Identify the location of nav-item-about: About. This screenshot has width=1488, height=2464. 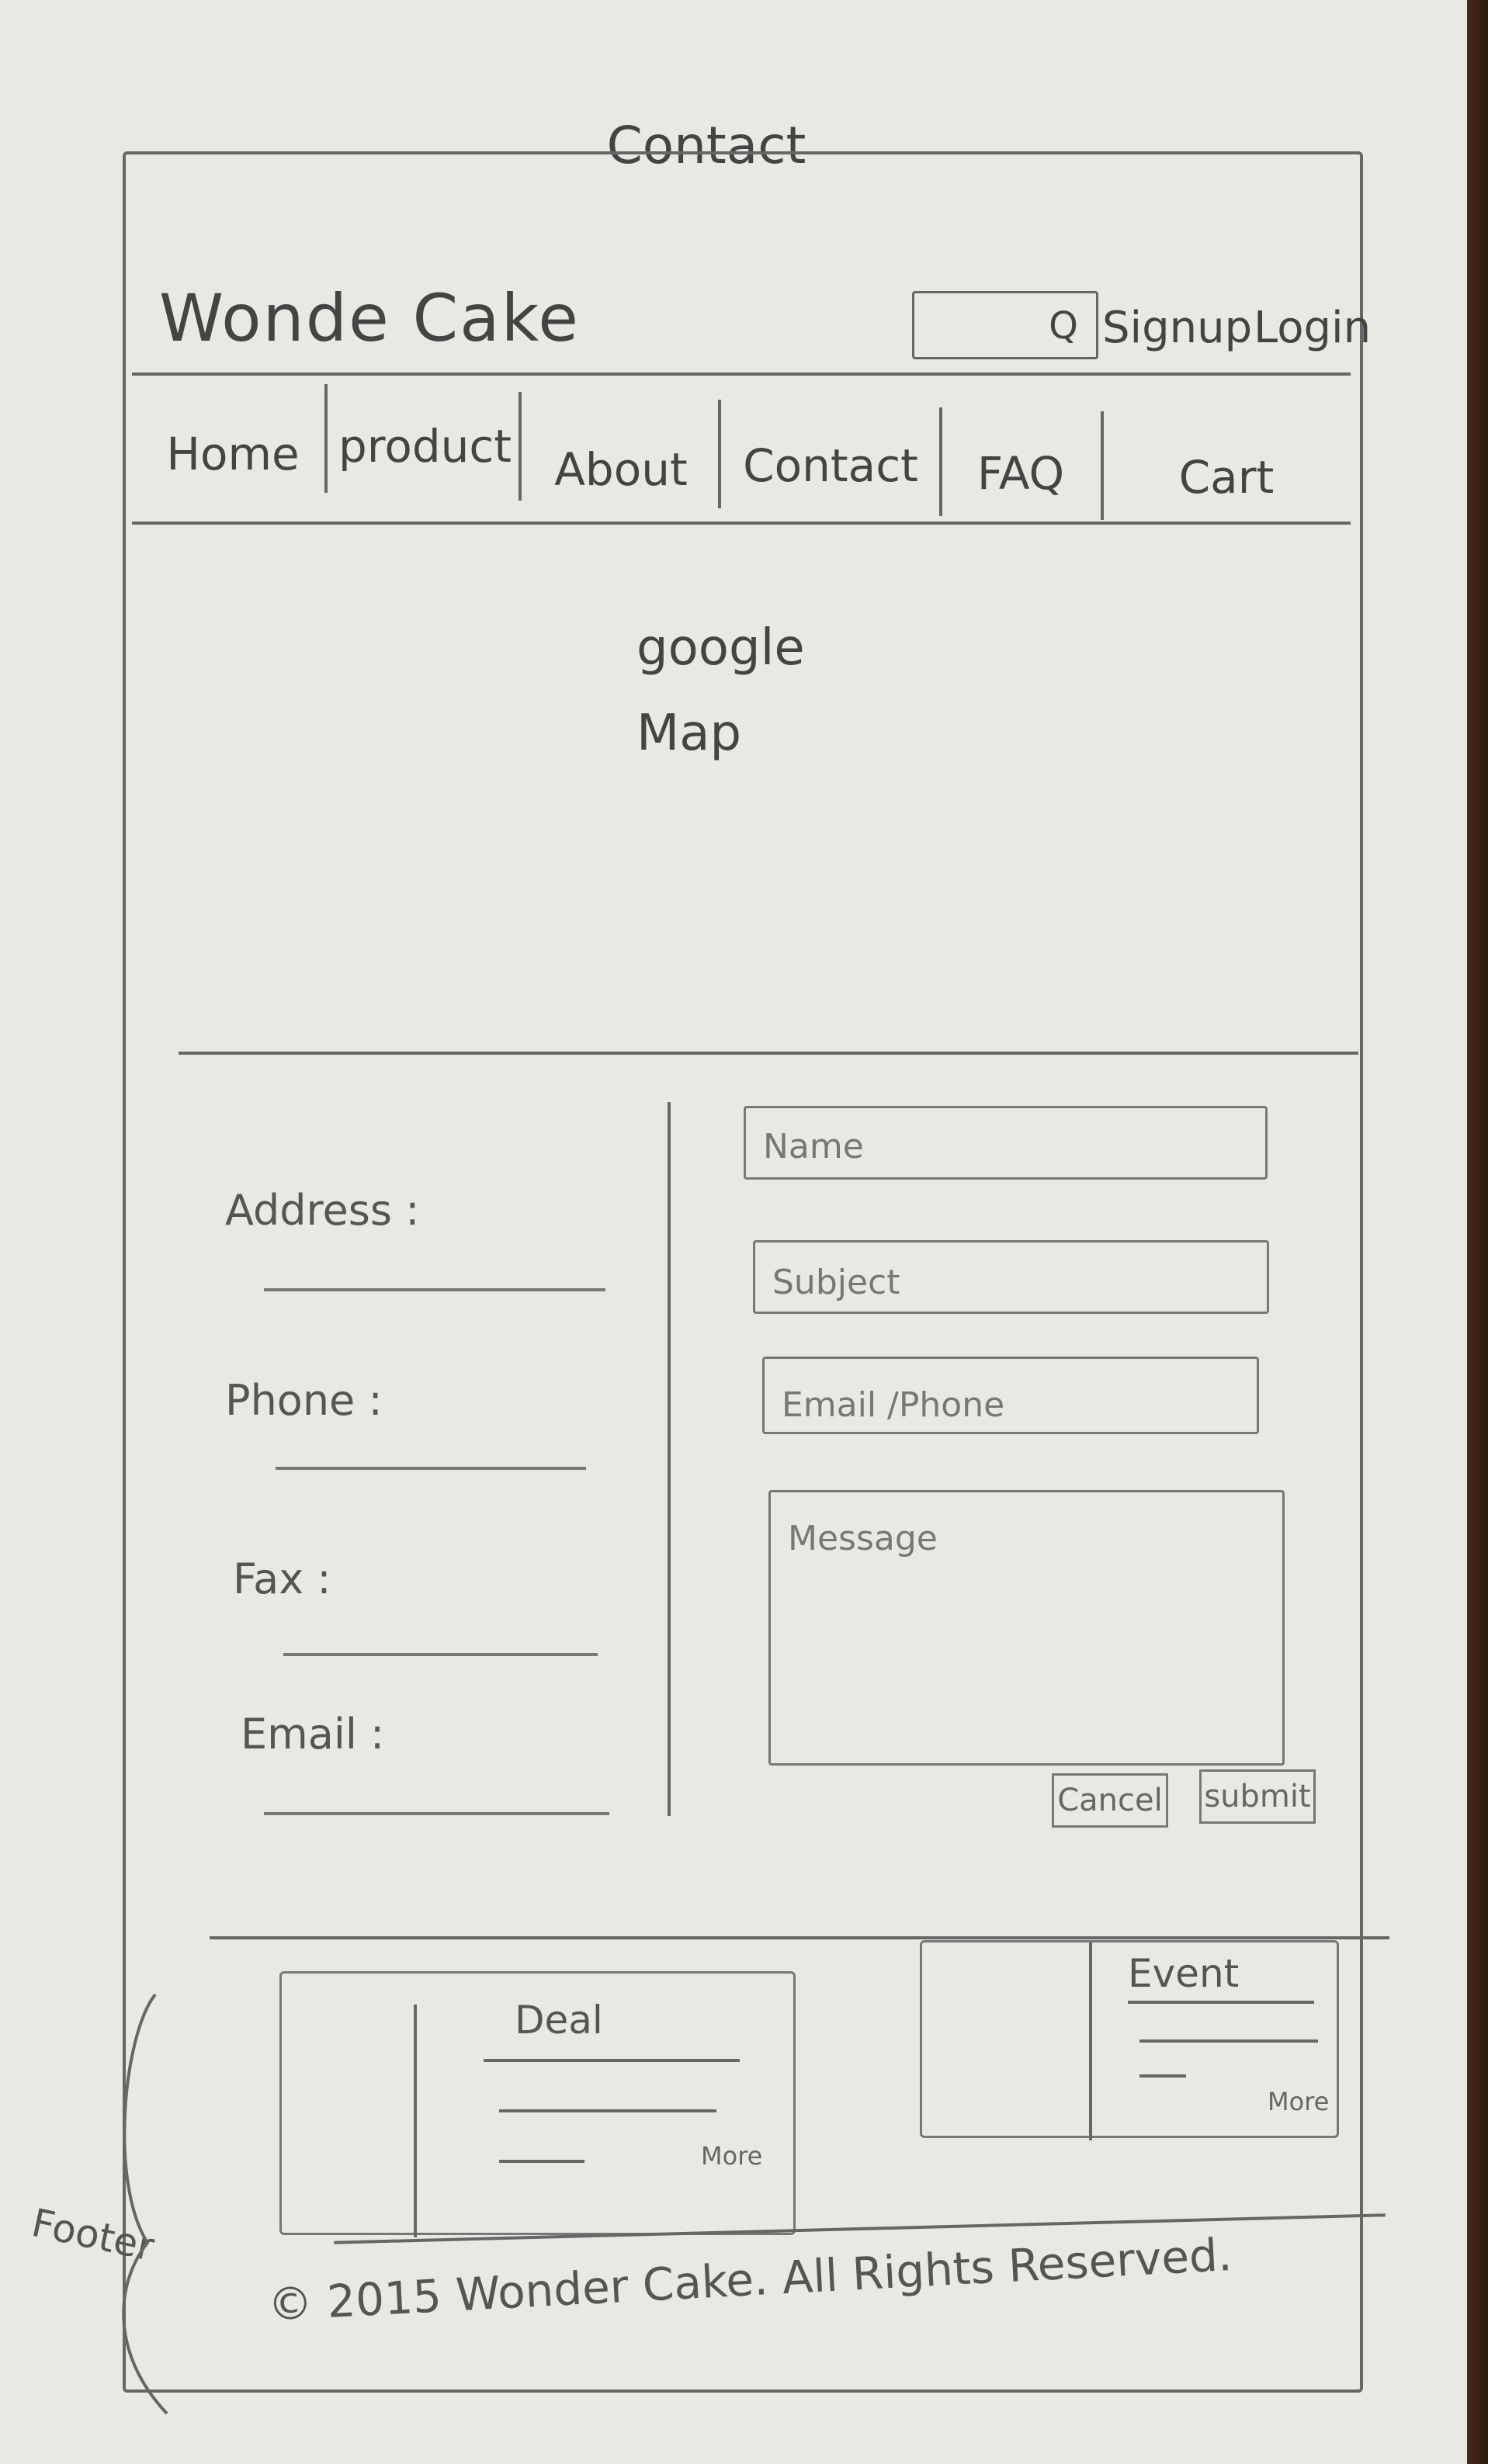
(621, 470).